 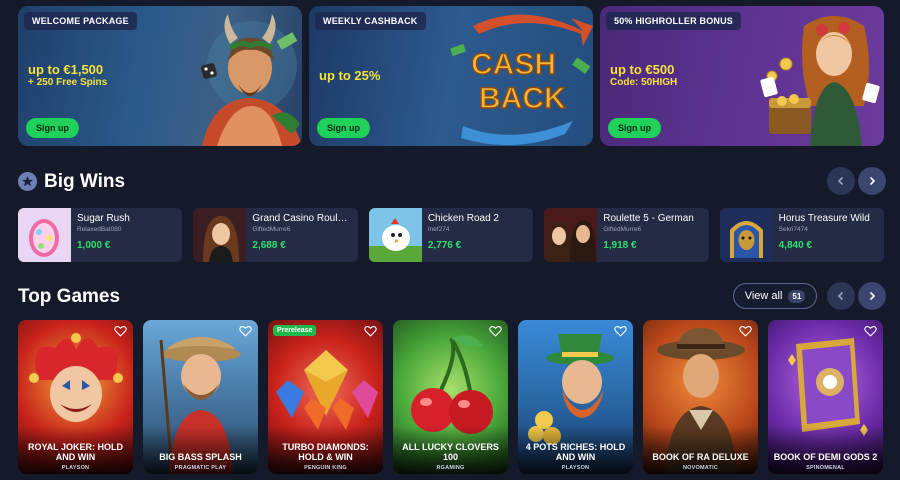 I want to click on game-title: ALL LUCKY CLOVERS 100, so click(x=450, y=452).